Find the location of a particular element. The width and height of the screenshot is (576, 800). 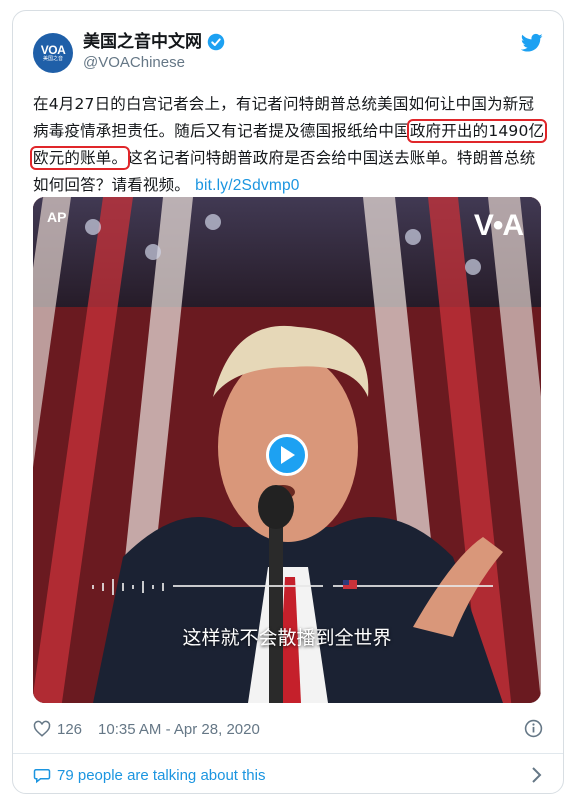

tweet-timestamp: 10:35 AM - Apr 28, 2020 is located at coordinates (179, 729).